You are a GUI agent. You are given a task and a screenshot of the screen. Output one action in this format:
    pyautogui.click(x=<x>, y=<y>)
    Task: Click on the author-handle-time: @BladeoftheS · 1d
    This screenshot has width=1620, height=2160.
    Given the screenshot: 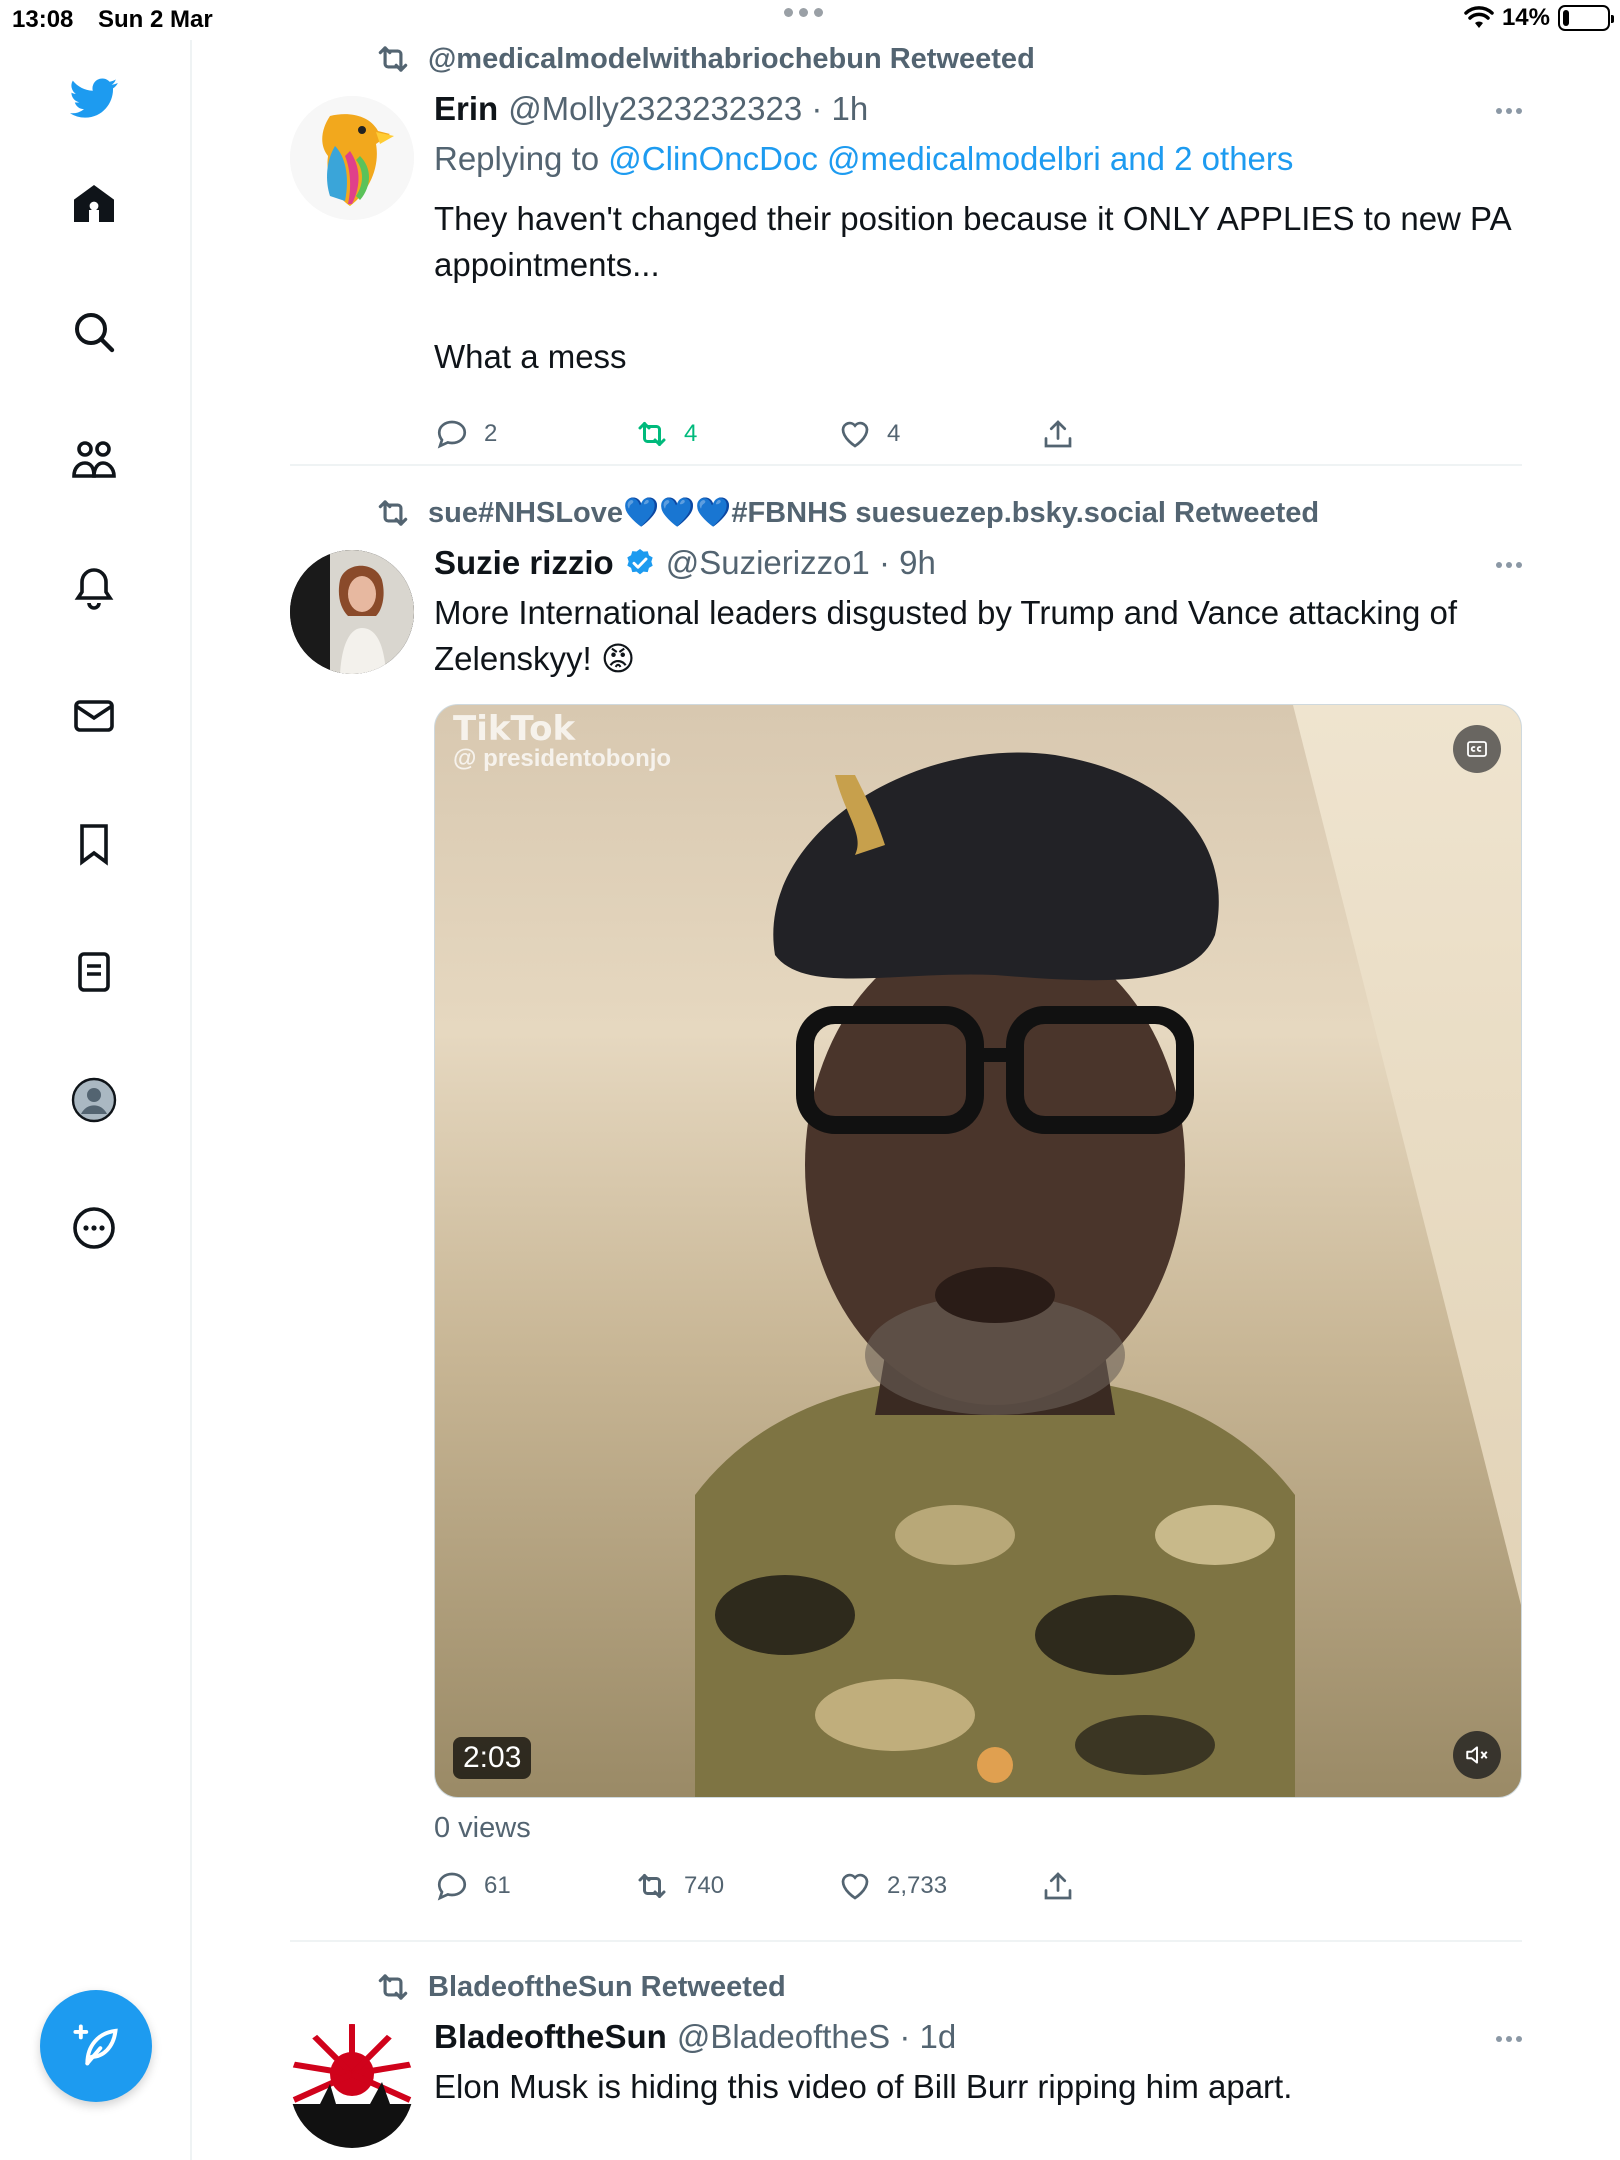 What is the action you would take?
    pyautogui.click(x=816, y=2037)
    